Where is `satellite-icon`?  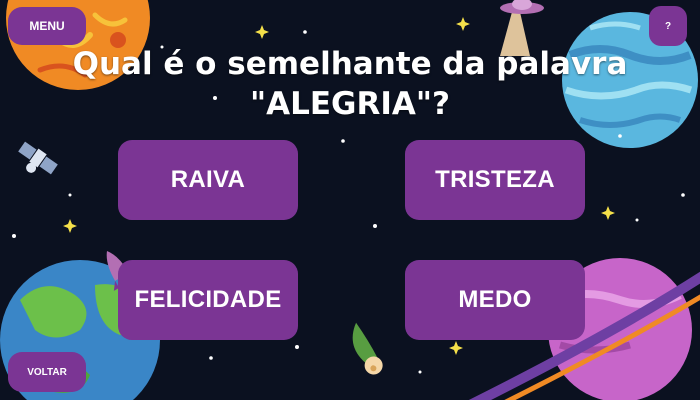 satellite-icon is located at coordinates (38, 158).